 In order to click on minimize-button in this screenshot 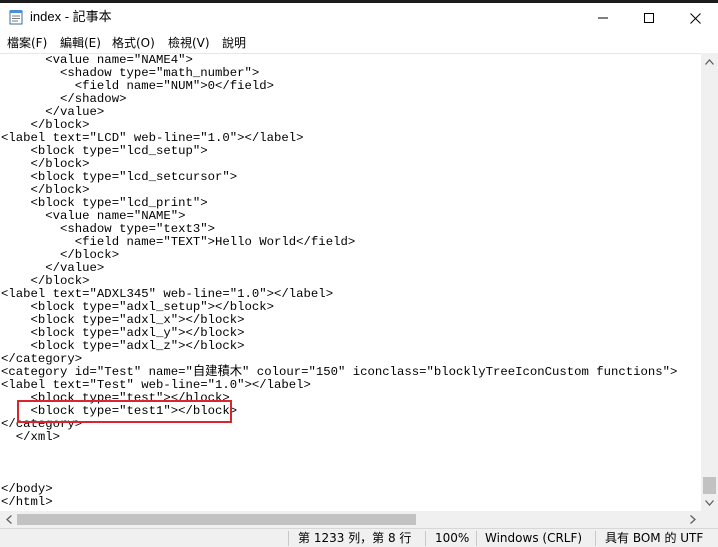, I will do `click(603, 18)`.